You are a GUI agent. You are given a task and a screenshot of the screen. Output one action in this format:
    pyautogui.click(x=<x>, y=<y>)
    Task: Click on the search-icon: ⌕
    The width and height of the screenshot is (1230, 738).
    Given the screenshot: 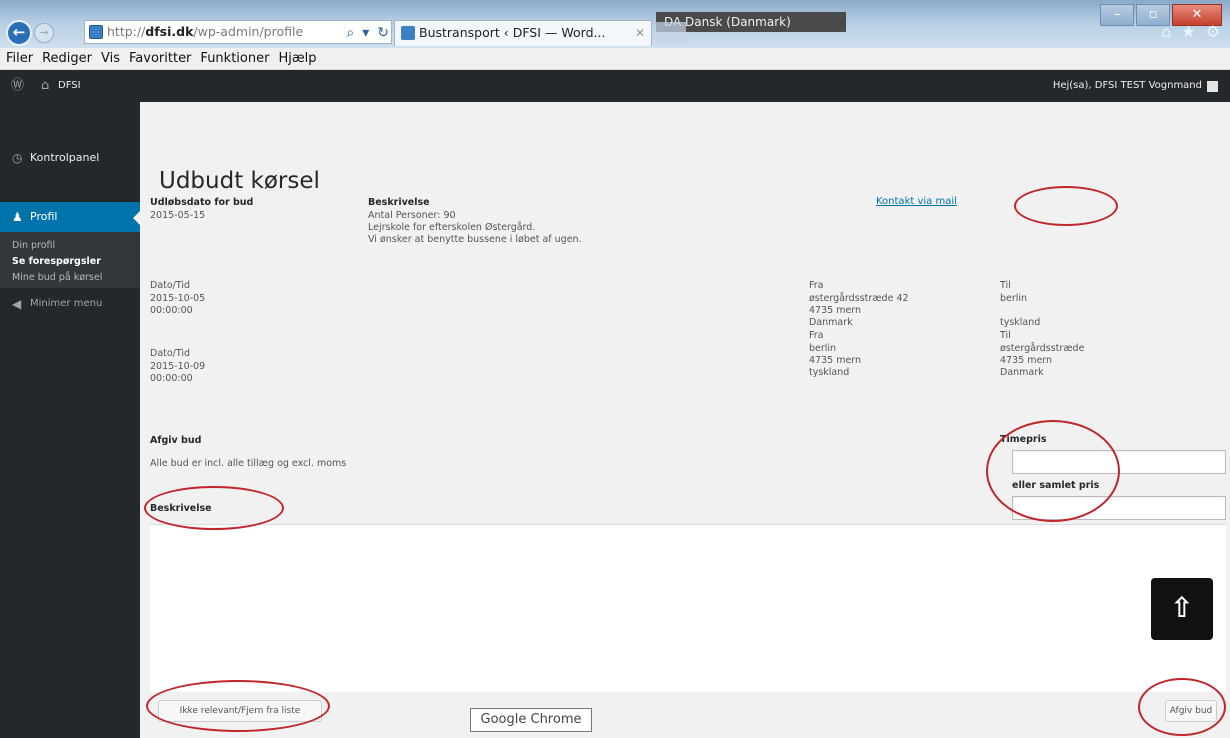 What is the action you would take?
    pyautogui.click(x=350, y=32)
    